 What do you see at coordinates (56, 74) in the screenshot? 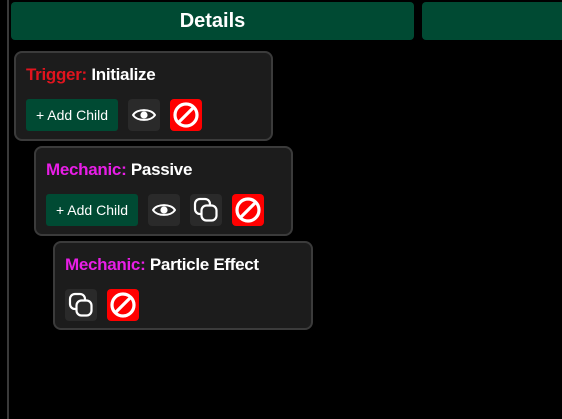
I see `component-type-label: Trigger:` at bounding box center [56, 74].